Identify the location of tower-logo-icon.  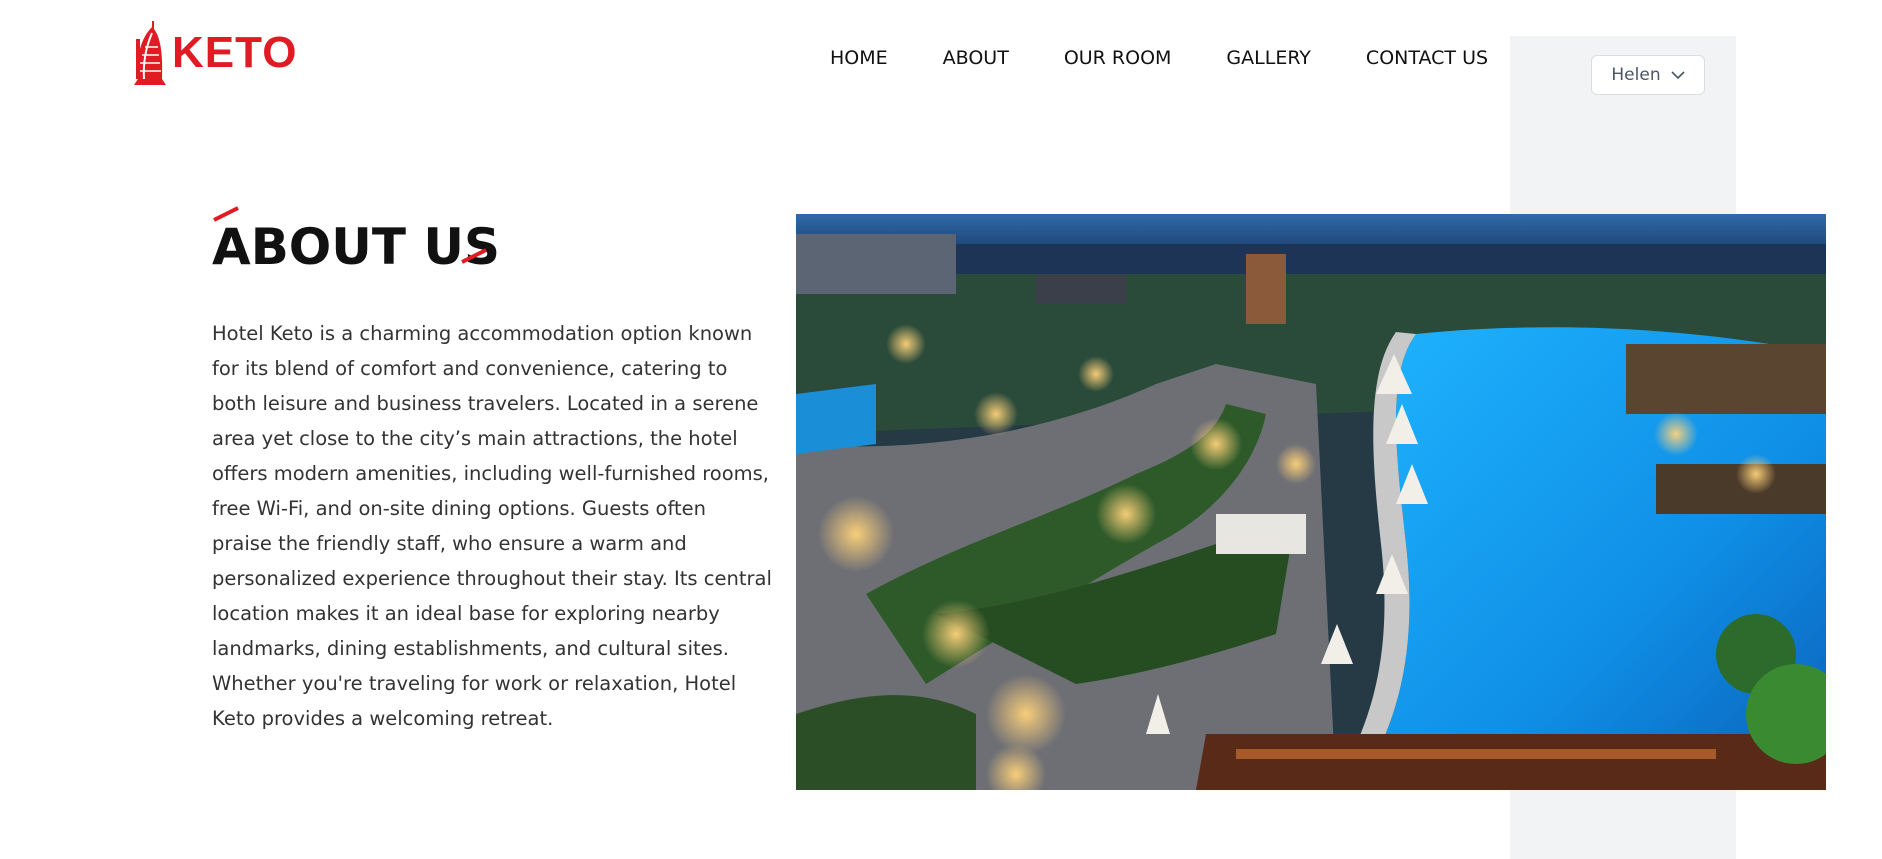
(150, 53).